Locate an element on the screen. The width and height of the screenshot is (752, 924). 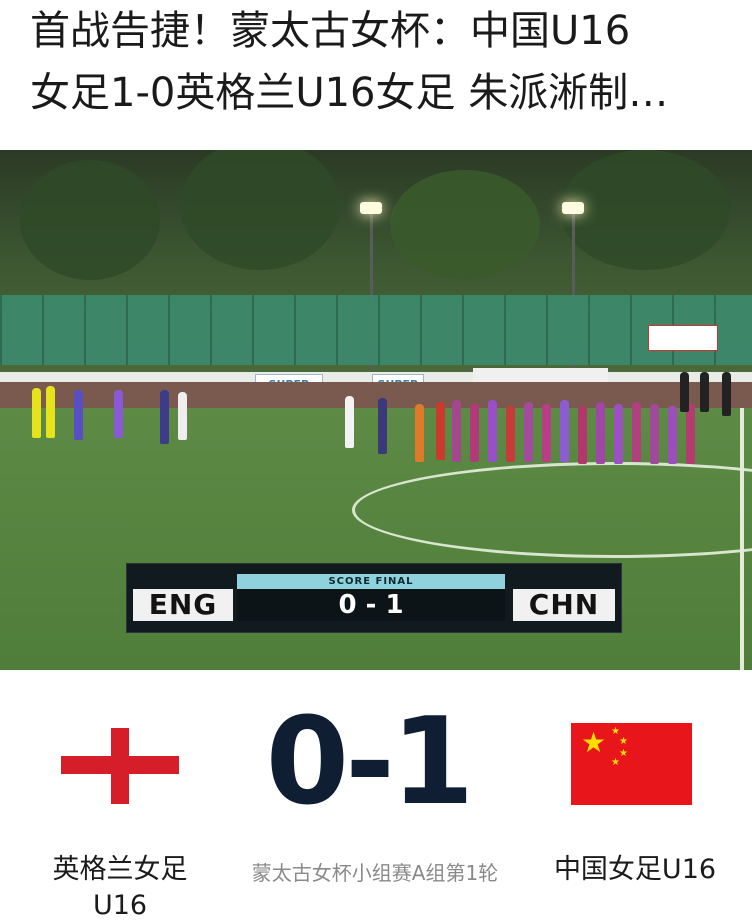
flag-cross-horizontal is located at coordinates (120, 765).